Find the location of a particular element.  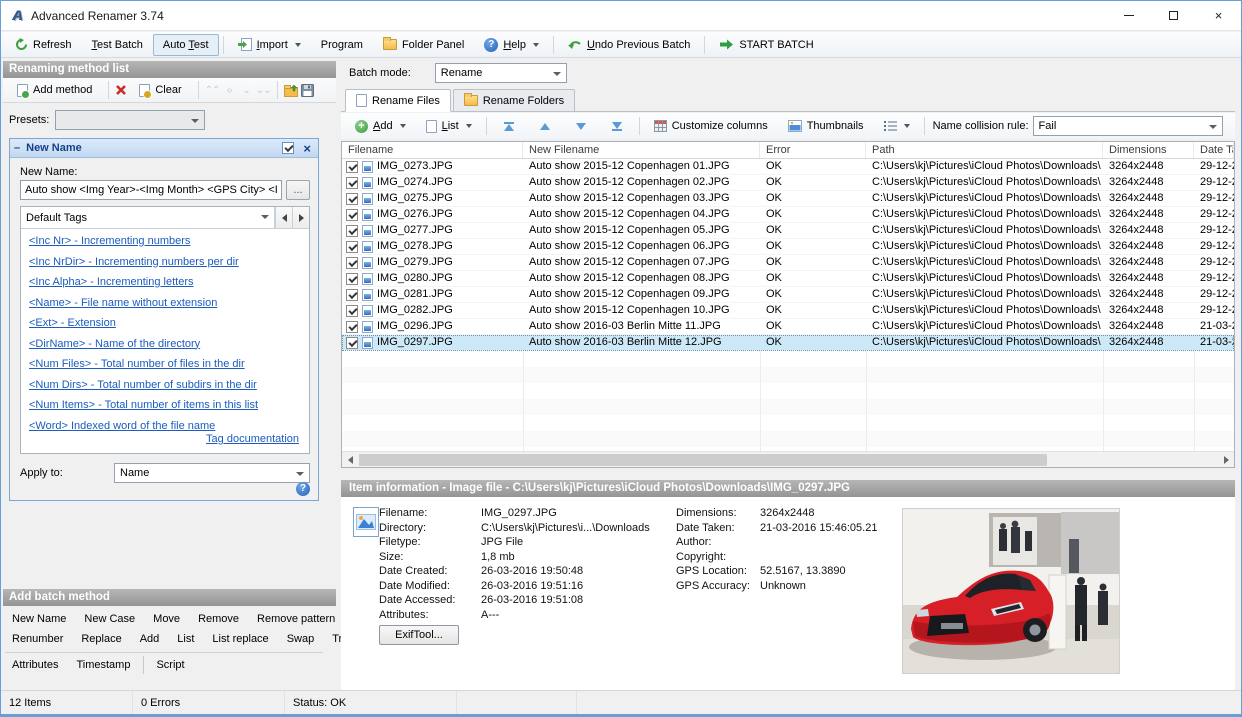

column-header: Dimensions is located at coordinates (1148, 150).